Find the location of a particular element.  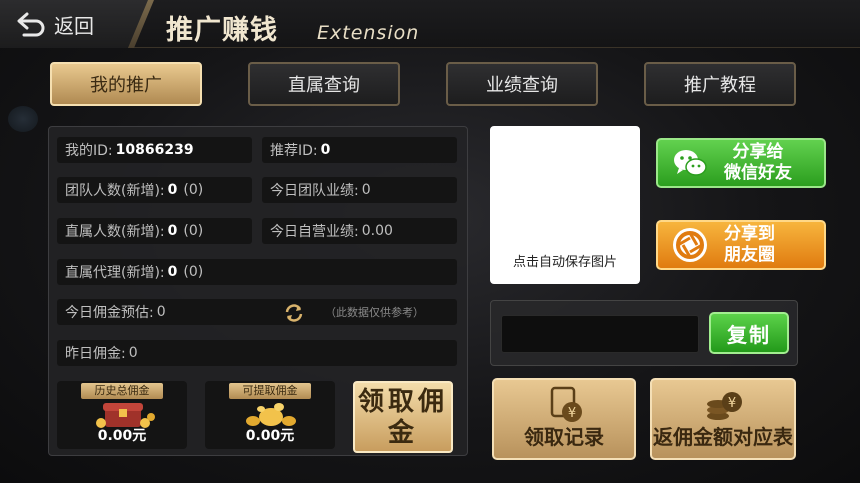

history-commission-label: 历史总佣金 is located at coordinates (122, 391).